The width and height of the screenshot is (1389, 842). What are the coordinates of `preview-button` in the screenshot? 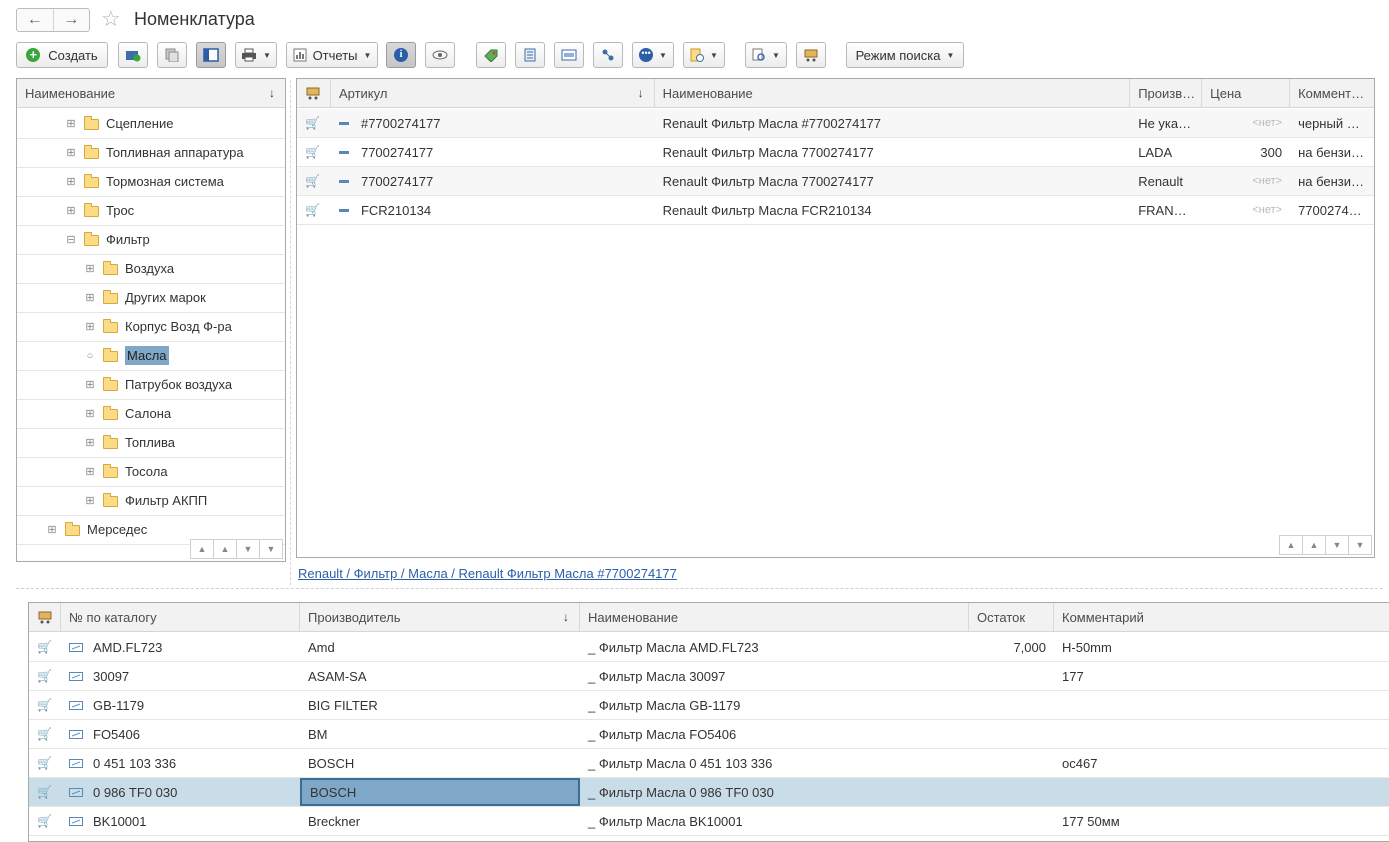 It's located at (440, 55).